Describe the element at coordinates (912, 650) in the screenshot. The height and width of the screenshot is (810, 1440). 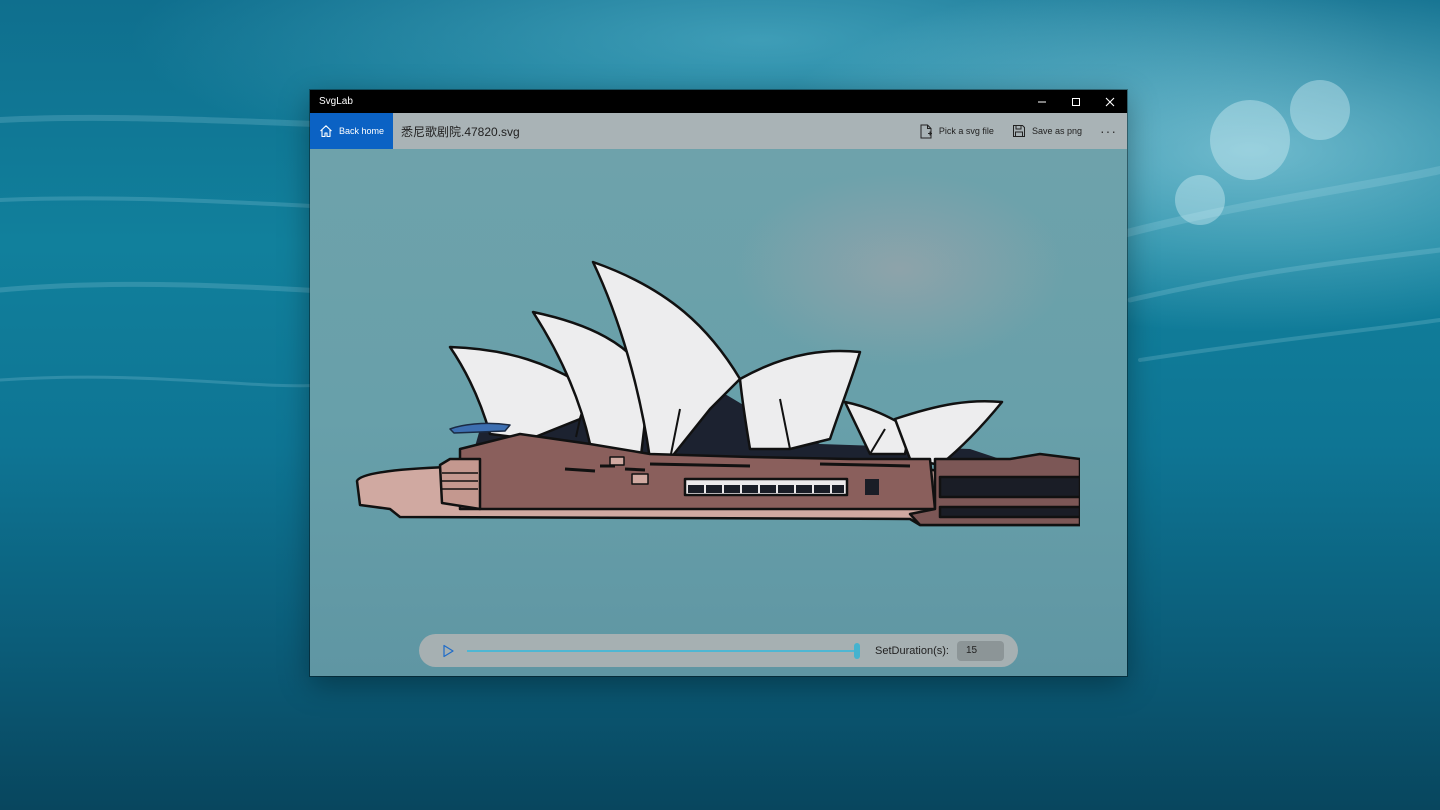
I see `duration-label: SetDuration(s):` at that location.